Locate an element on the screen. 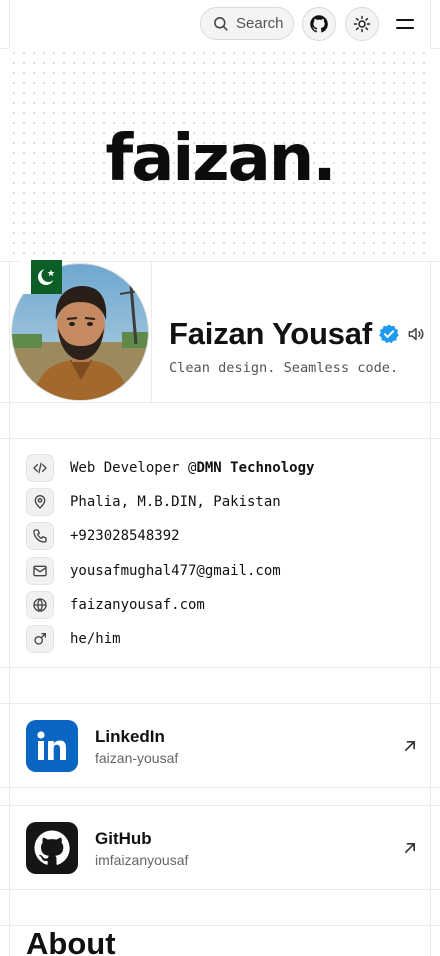  social-card-github: GitHub imfaizanyousaf is located at coordinates (226, 848).